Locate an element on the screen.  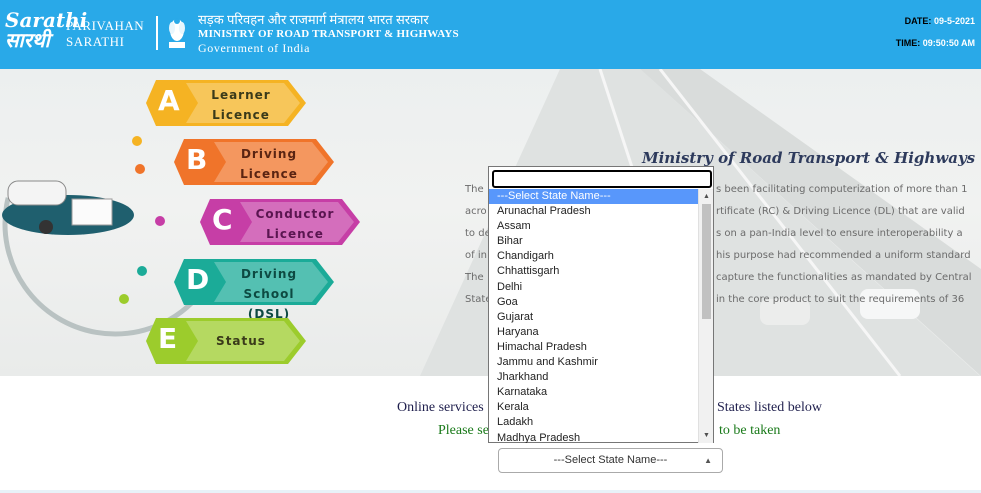
header-divider is located at coordinates (157, 33).